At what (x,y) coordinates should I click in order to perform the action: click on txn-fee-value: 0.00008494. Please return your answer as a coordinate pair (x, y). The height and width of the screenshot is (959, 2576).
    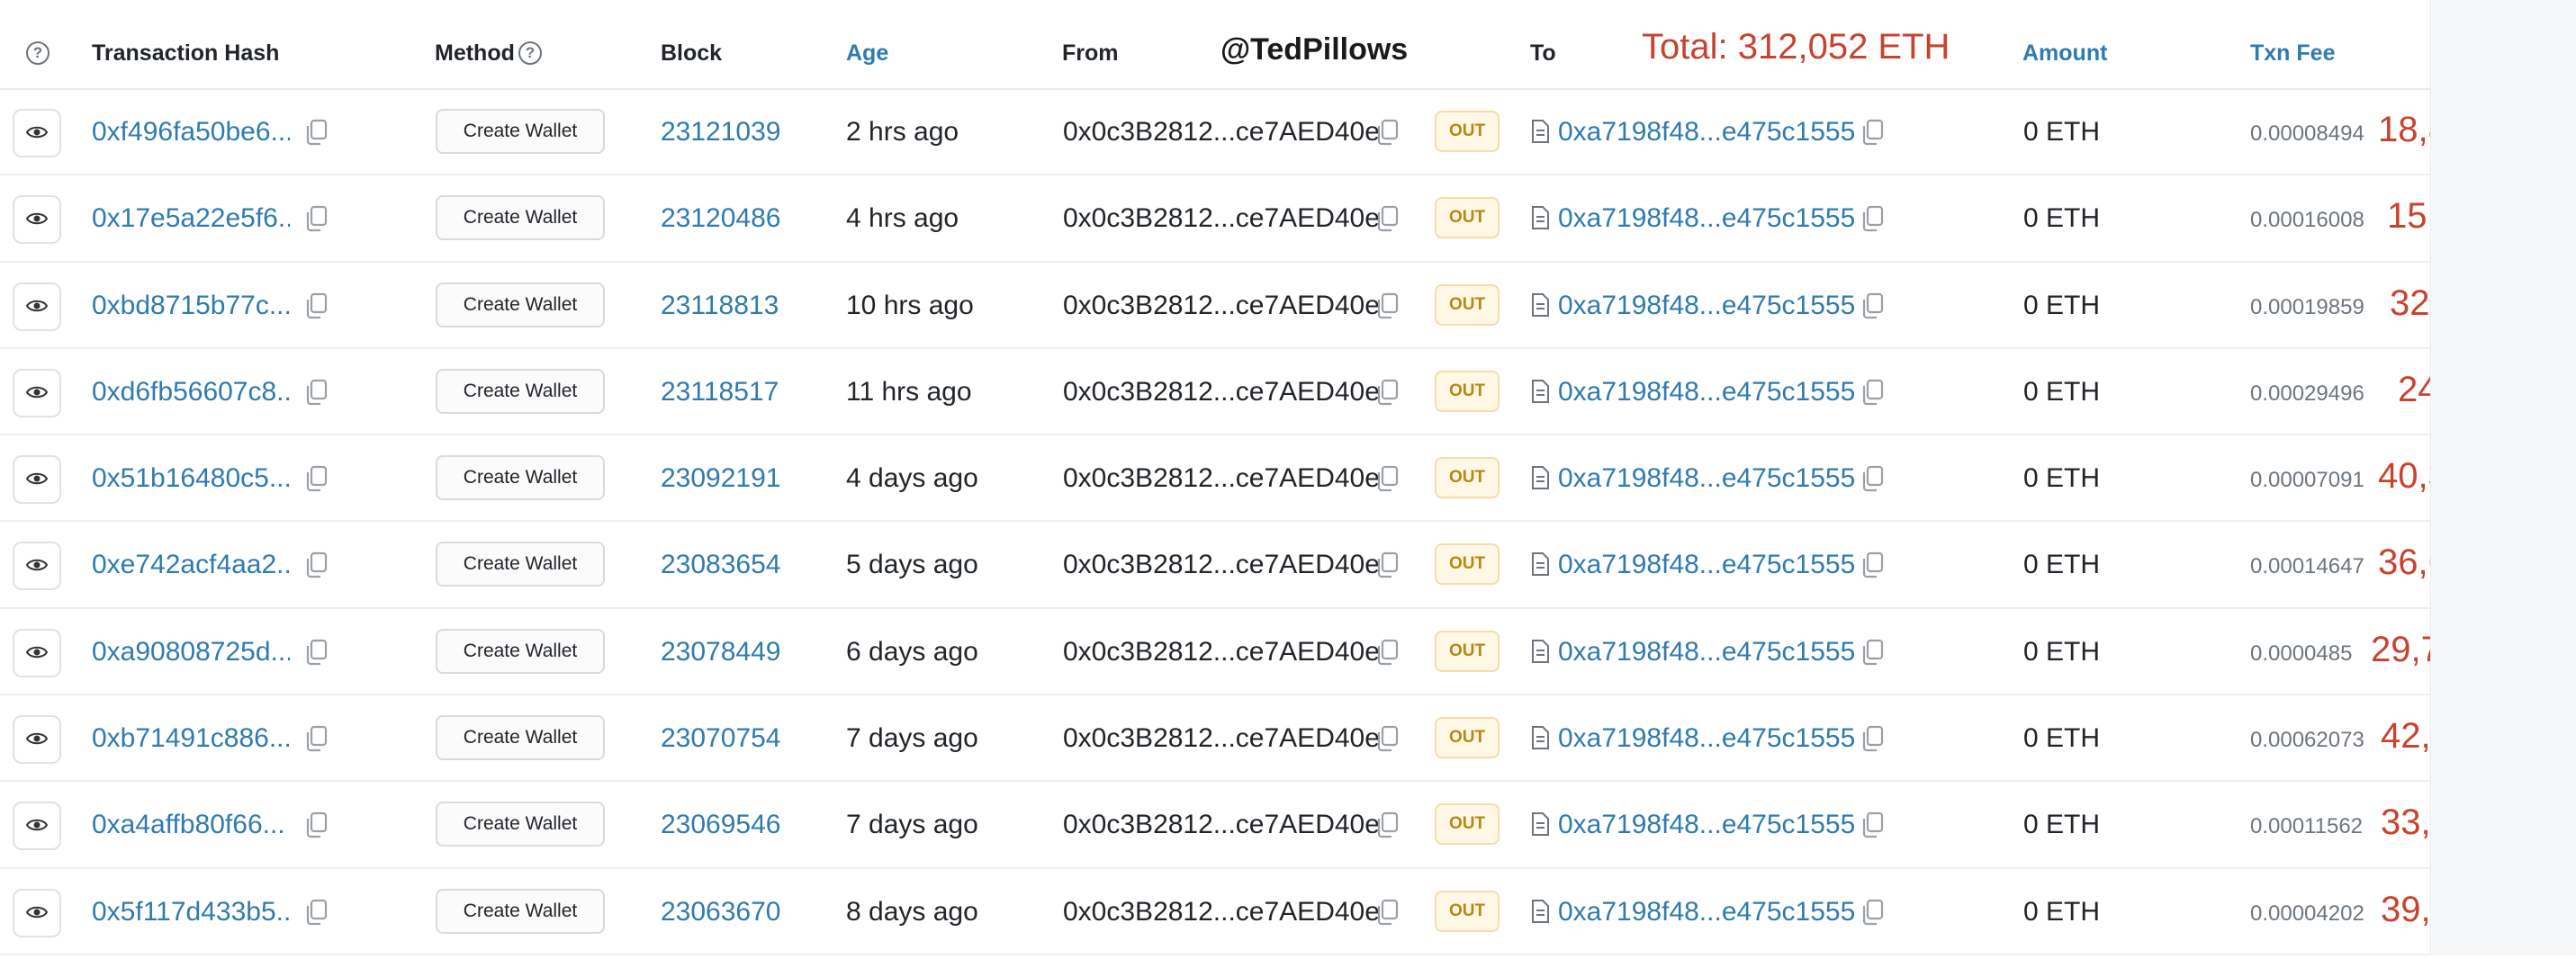
    Looking at the image, I should click on (2307, 133).